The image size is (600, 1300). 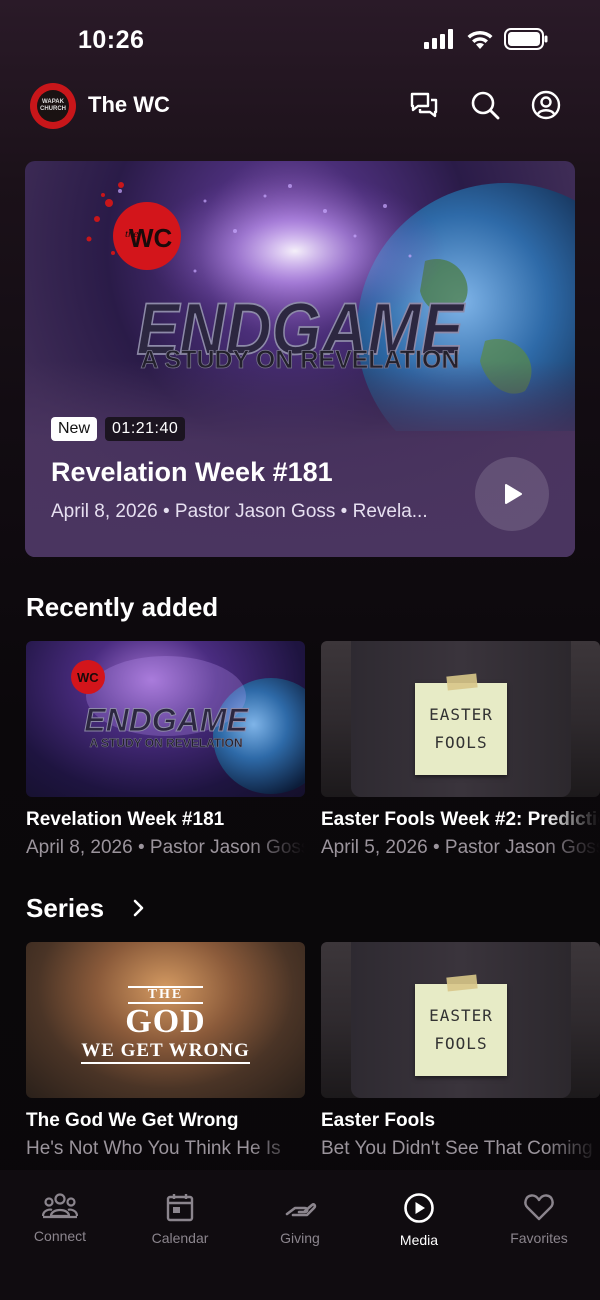 I want to click on signal-icon, so click(x=440, y=39).